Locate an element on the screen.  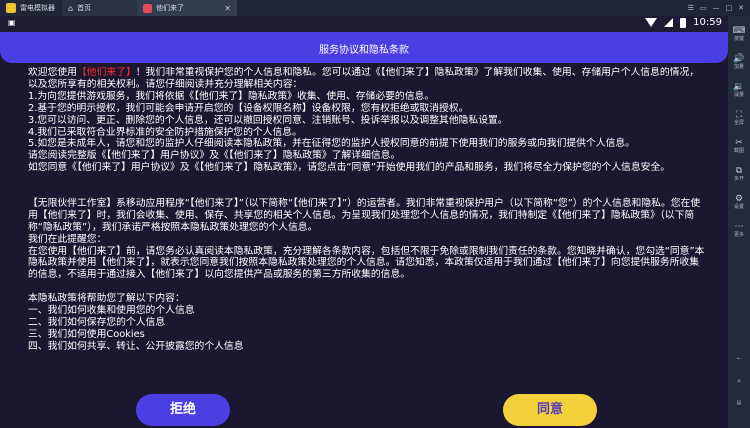
restore-icon: ▭ is located at coordinates (703, 8).